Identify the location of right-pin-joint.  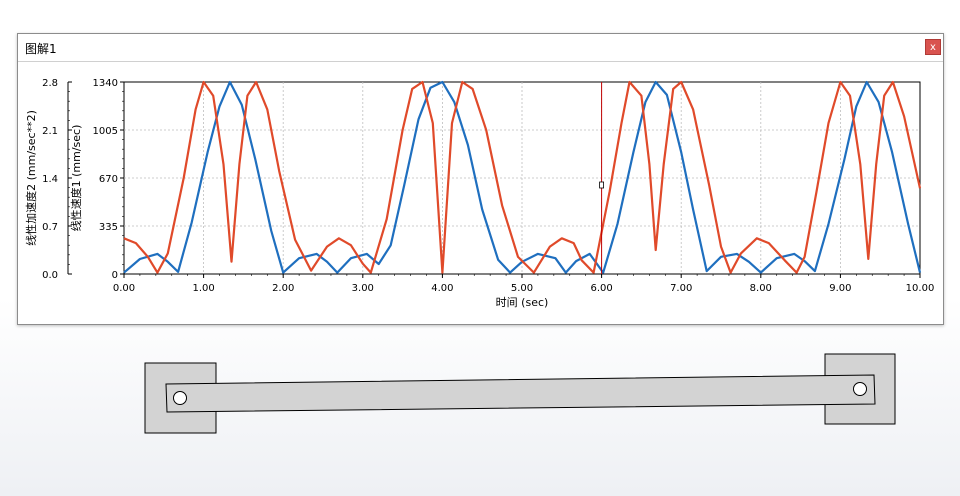
(860, 389).